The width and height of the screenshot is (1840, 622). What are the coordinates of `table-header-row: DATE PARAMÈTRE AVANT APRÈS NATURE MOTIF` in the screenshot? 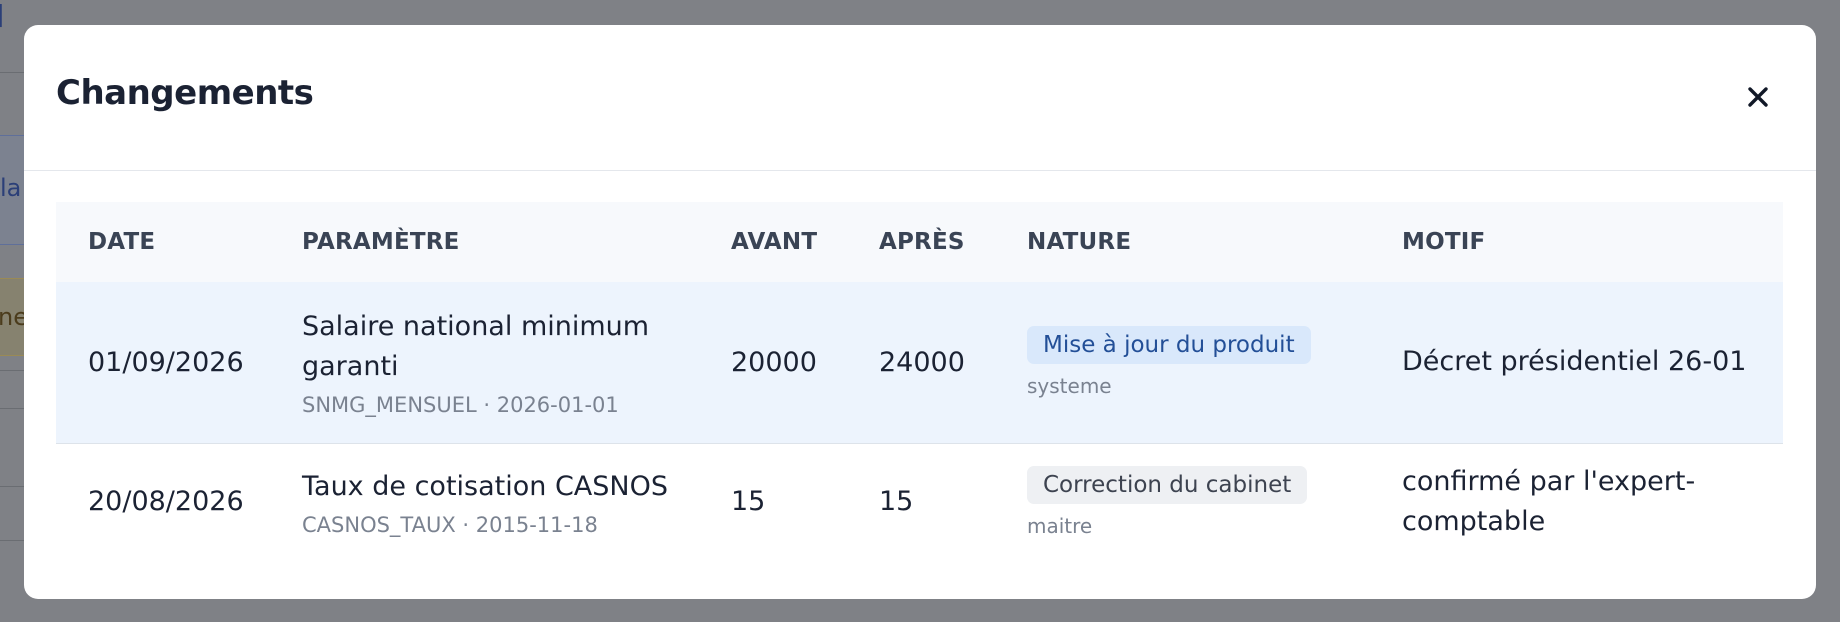 It's located at (919, 242).